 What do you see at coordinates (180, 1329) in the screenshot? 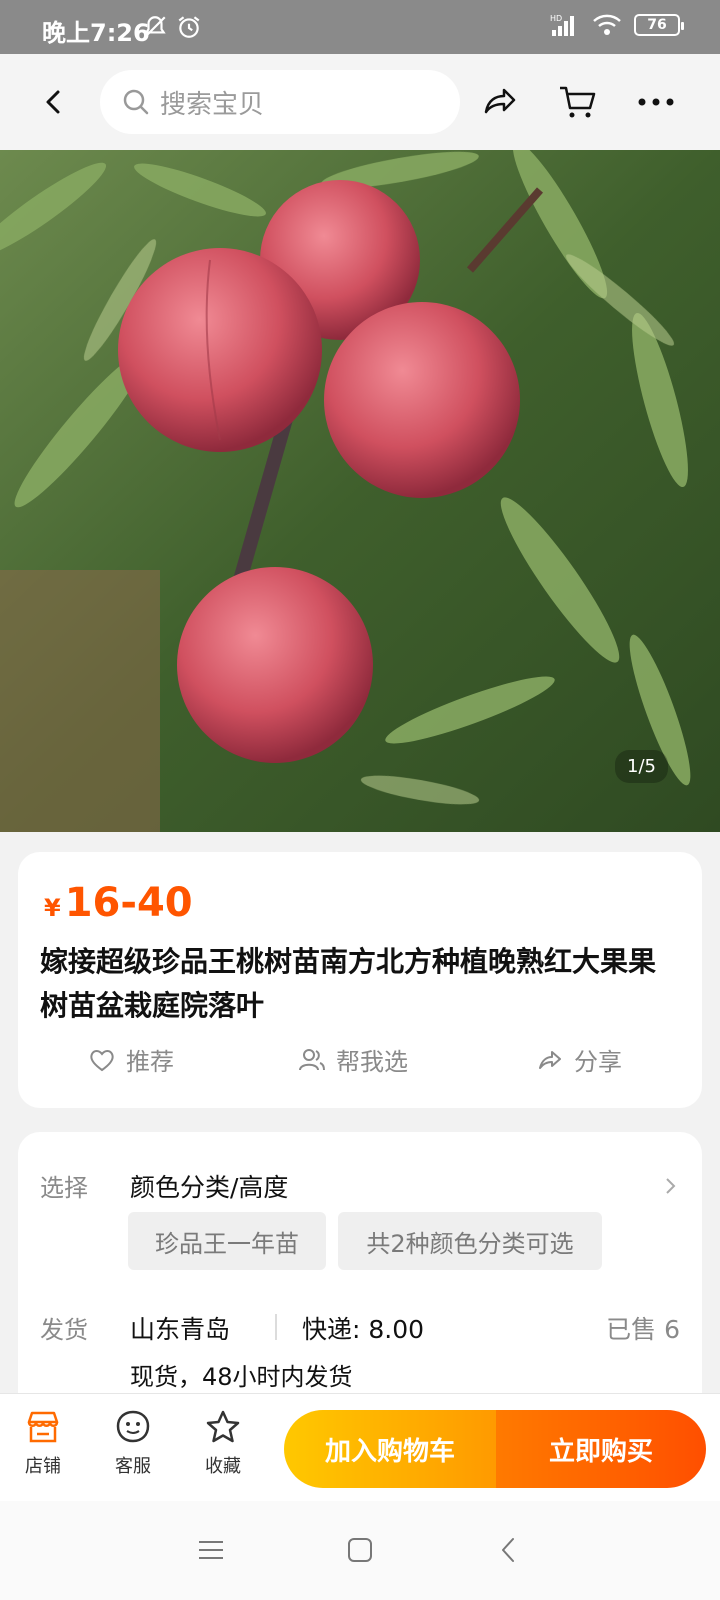
I see `ship-origin: 山东青岛` at bounding box center [180, 1329].